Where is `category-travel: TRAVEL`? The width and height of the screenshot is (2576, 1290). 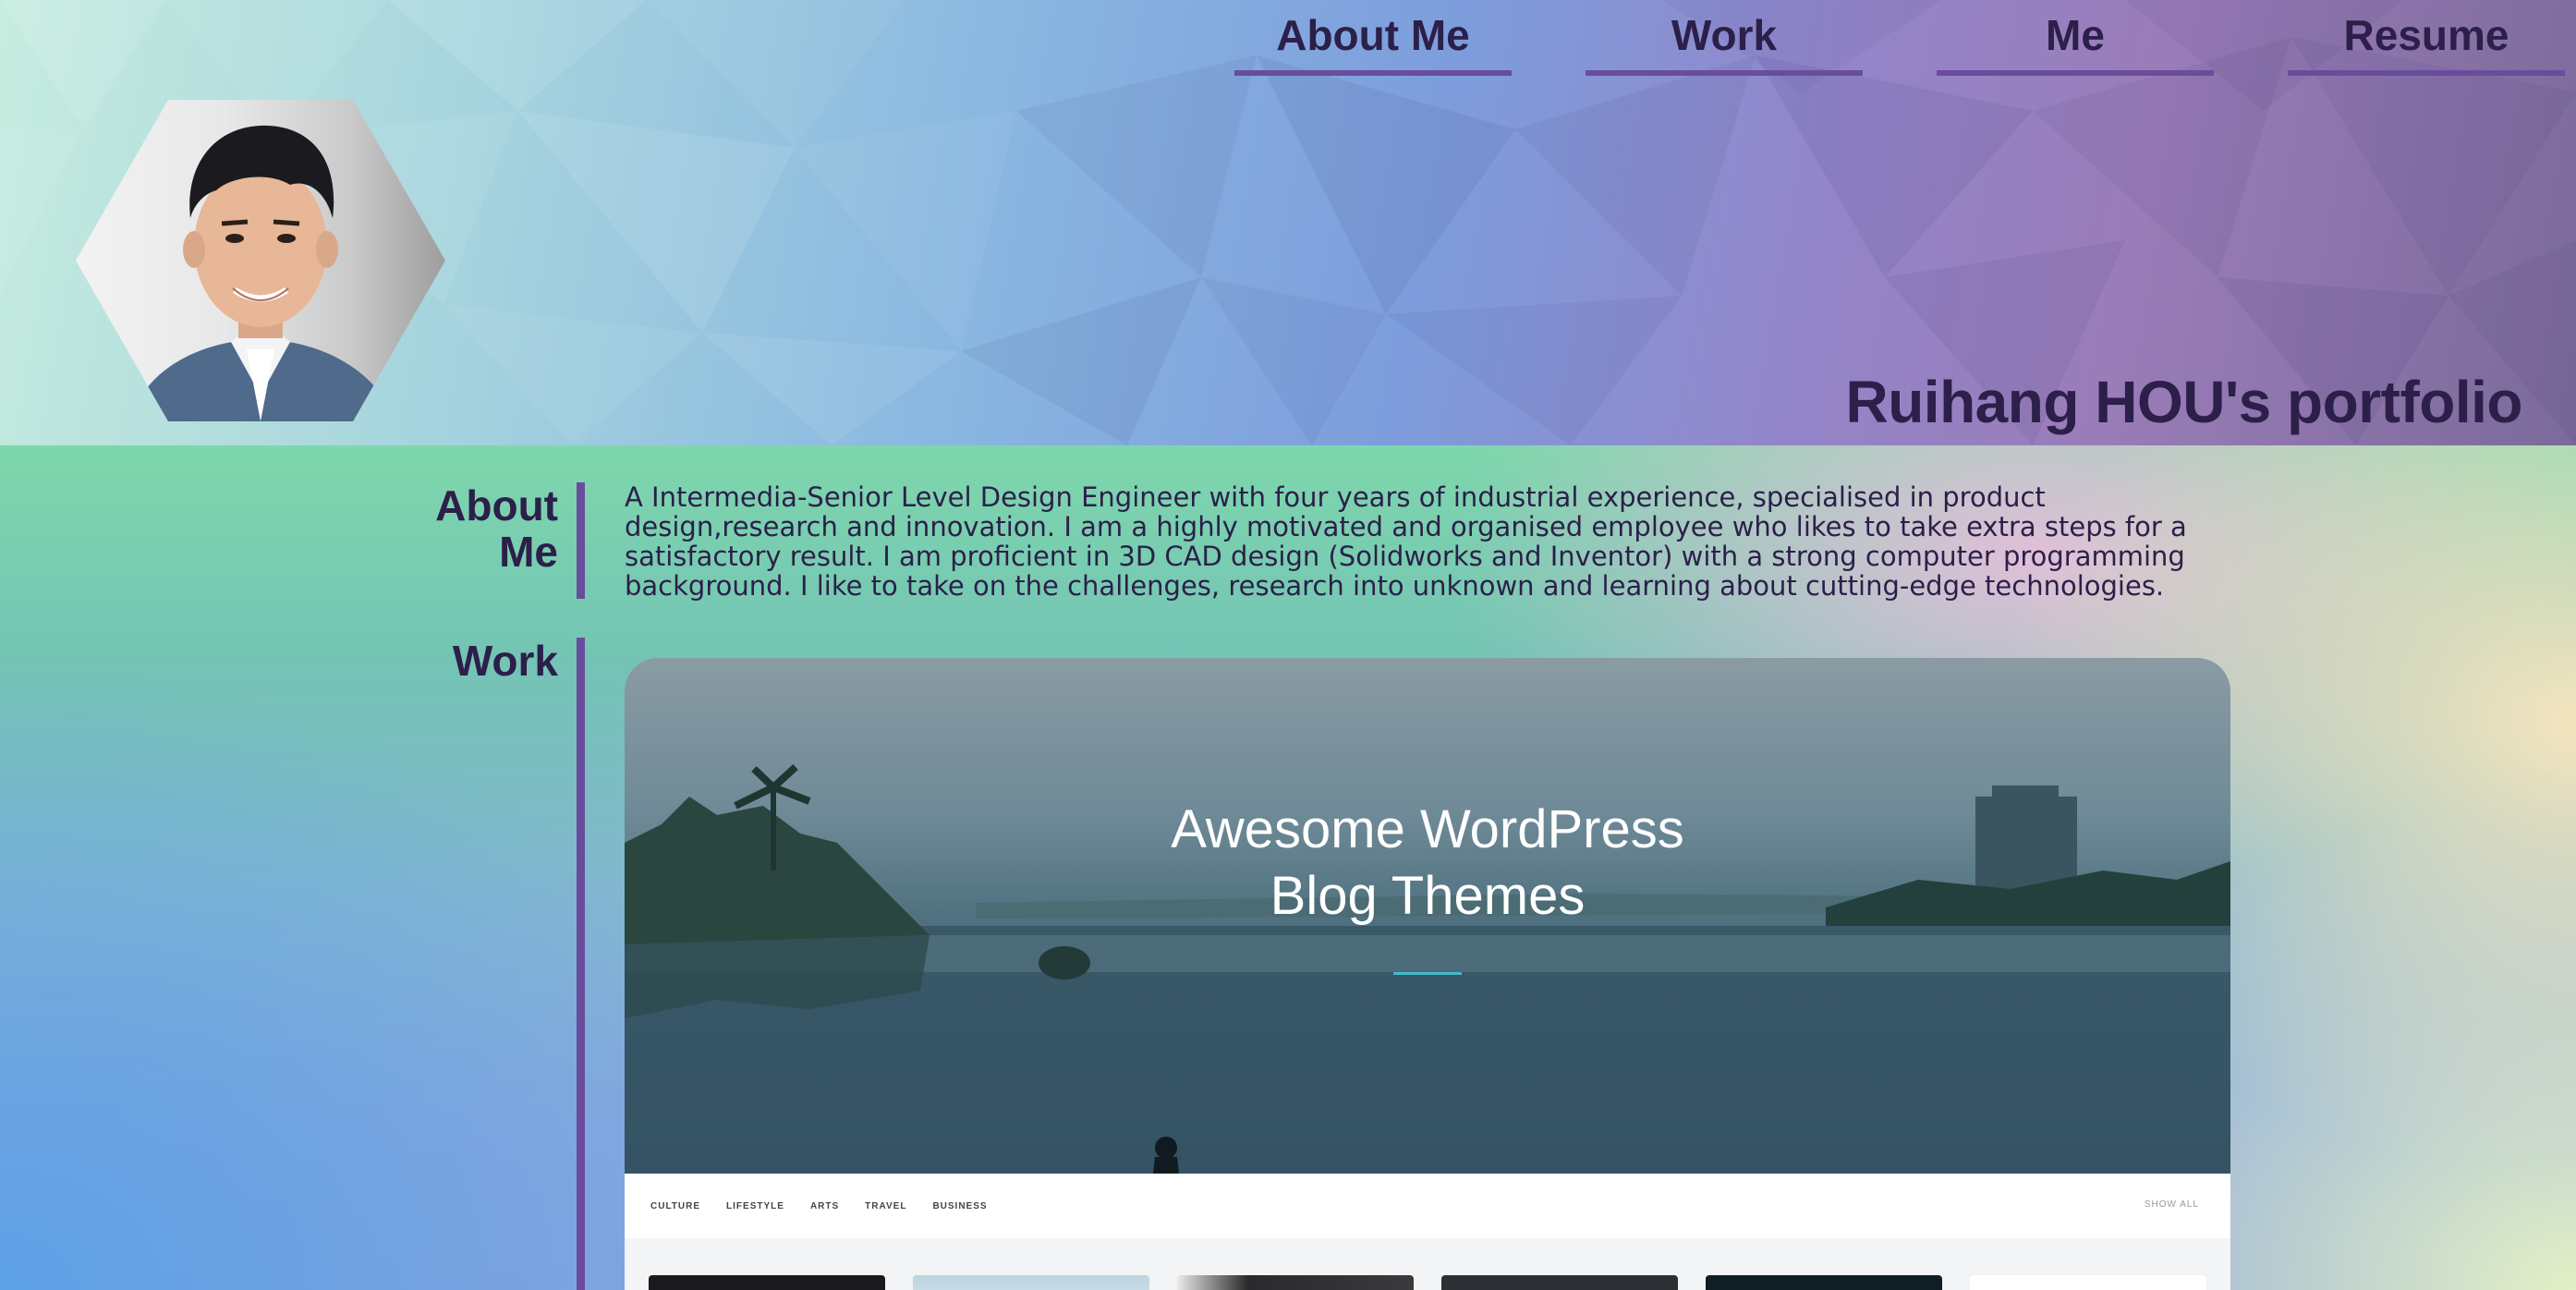
category-travel: TRAVEL is located at coordinates (886, 1205).